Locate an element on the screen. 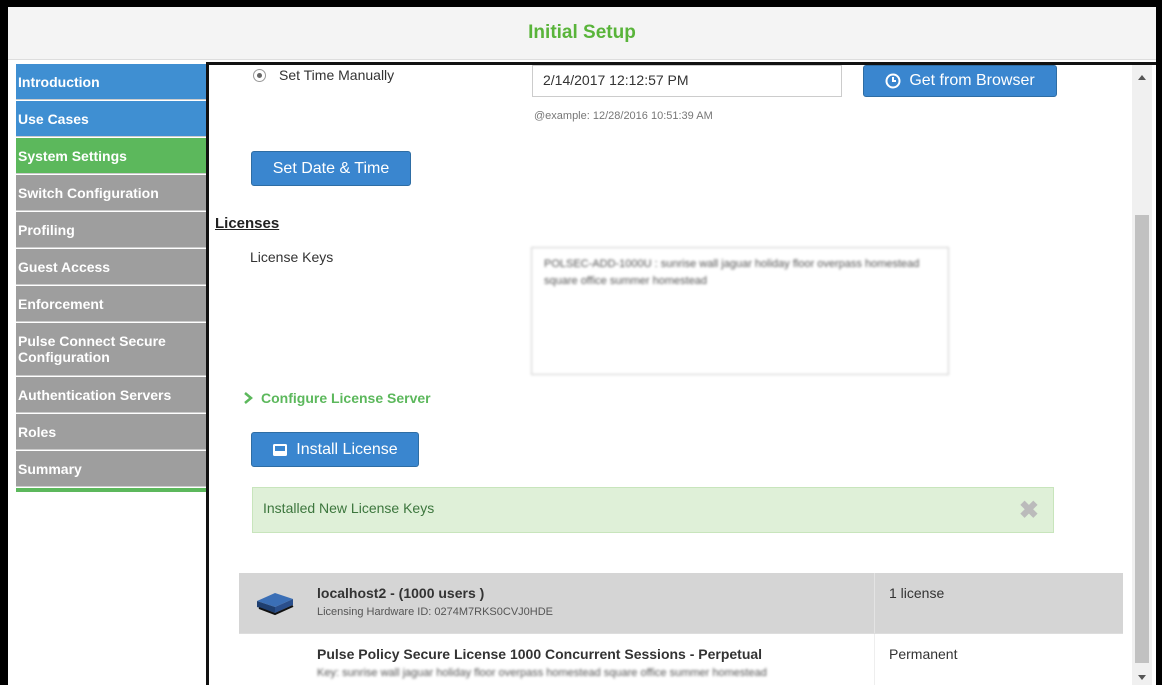 This screenshot has height=685, width=1162. sidebar-item-system-settings: System Settings is located at coordinates (114, 156).